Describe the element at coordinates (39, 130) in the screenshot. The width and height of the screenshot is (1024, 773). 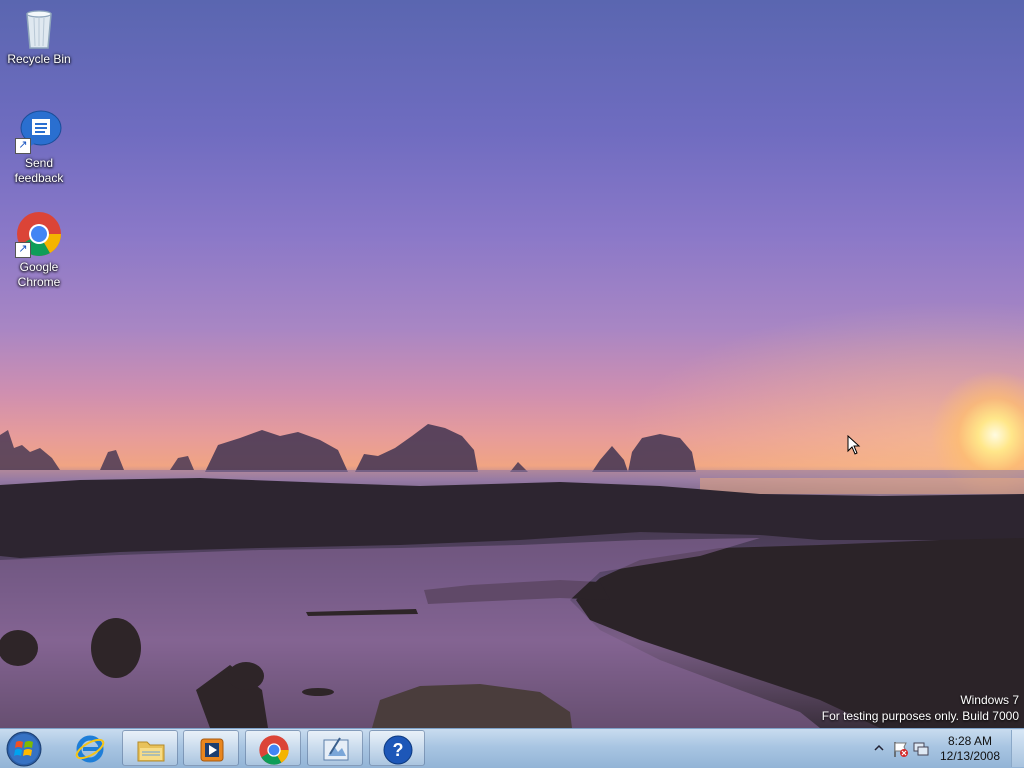
I see `send-feedback-icon: ↗` at that location.